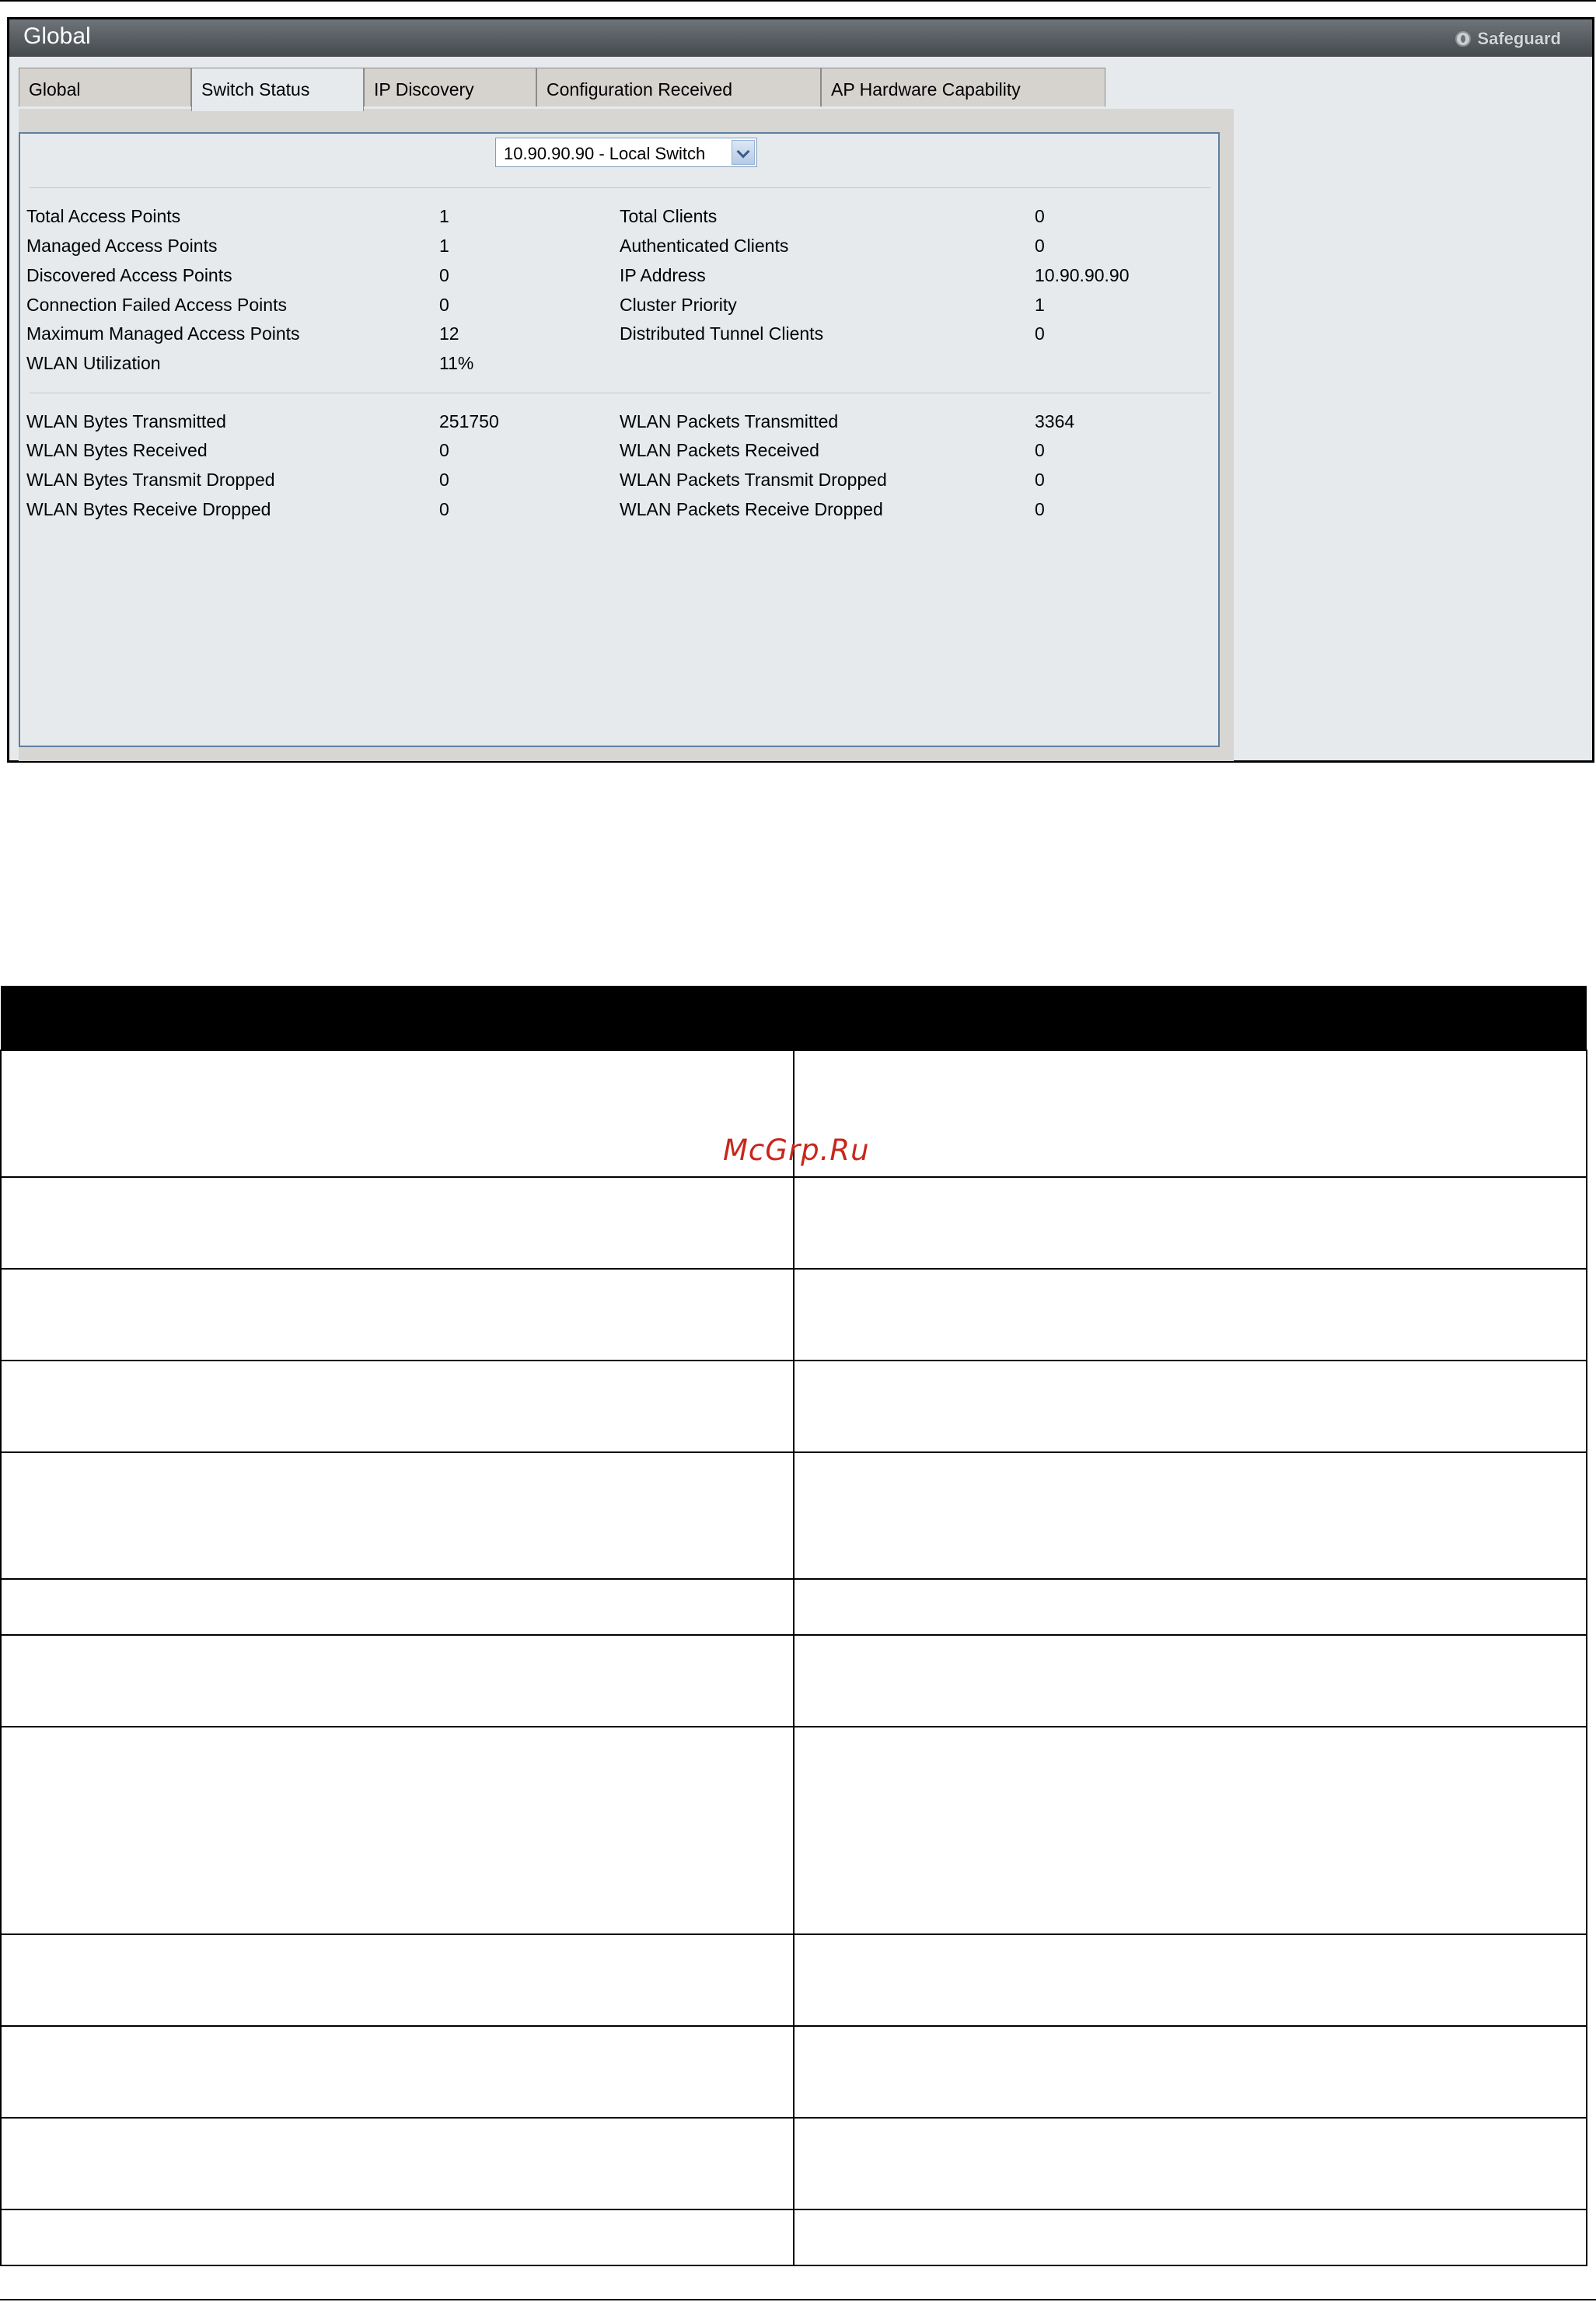 Image resolution: width=1596 pixels, height=2309 pixels. Describe the element at coordinates (104, 216) in the screenshot. I see `stat-label: Total Access Points` at that location.